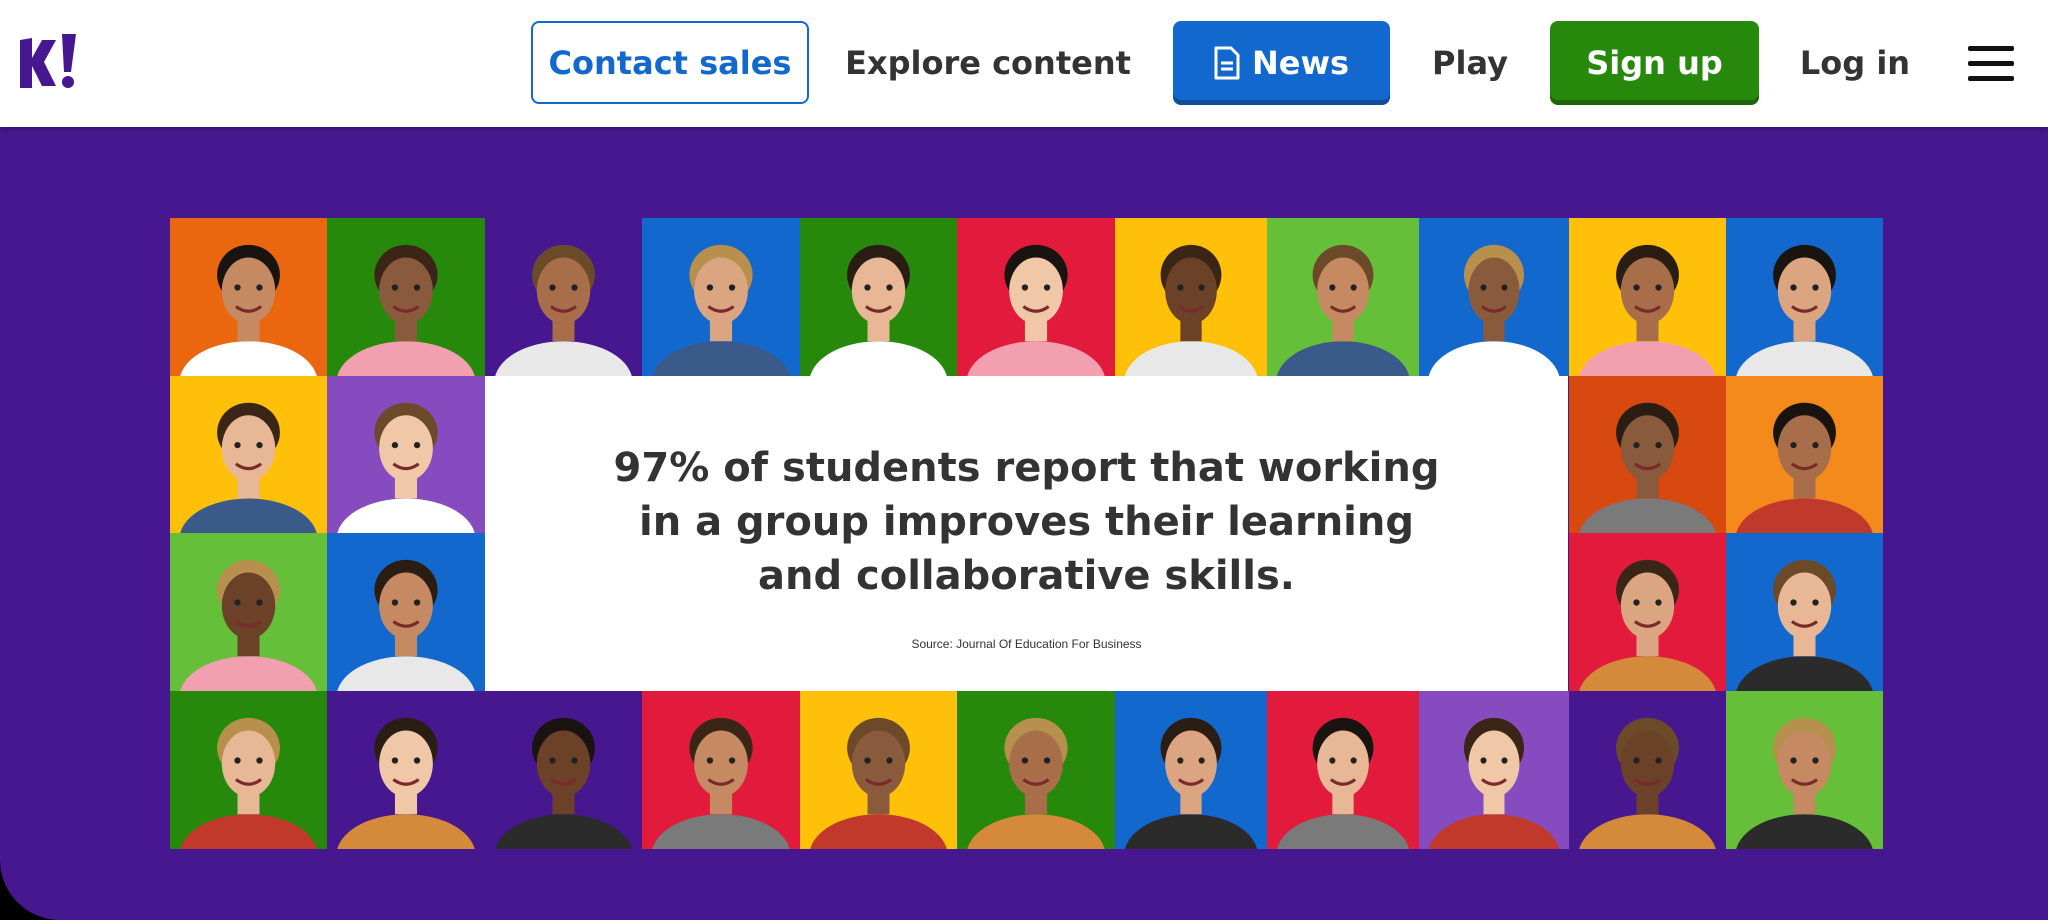 Image resolution: width=2048 pixels, height=920 pixels. Describe the element at coordinates (1470, 62) in the screenshot. I see `play-link: Play` at that location.